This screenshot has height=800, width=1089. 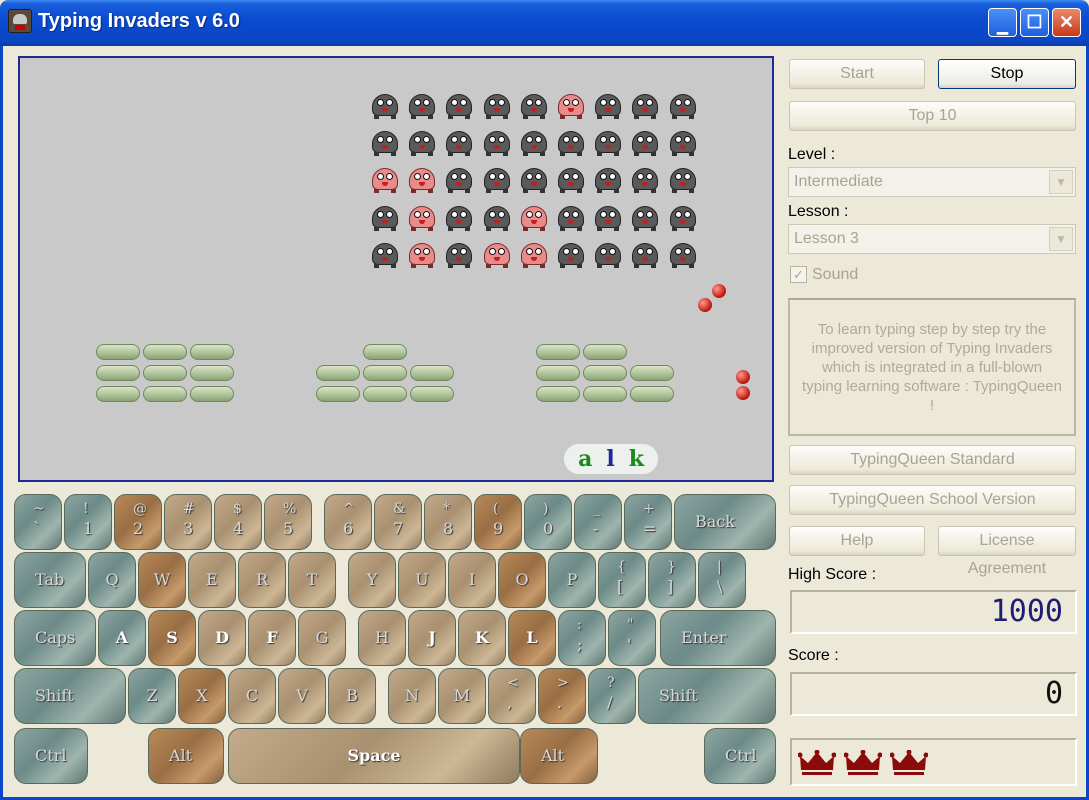 I want to click on key-shift-right: Shift, so click(x=707, y=696).